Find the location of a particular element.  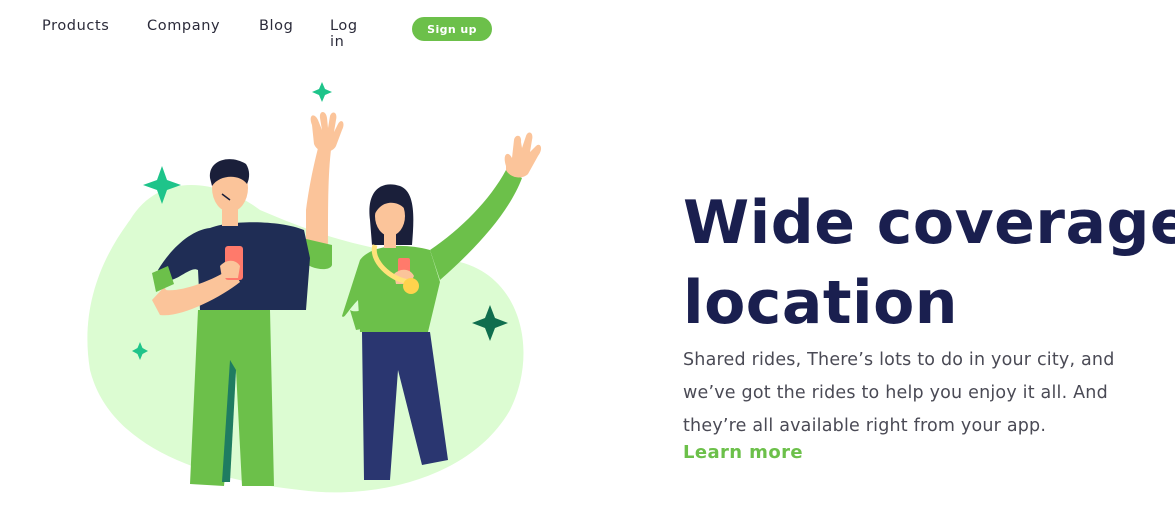

hero-title-line1: Wide coverage is located at coordinates (929, 223).